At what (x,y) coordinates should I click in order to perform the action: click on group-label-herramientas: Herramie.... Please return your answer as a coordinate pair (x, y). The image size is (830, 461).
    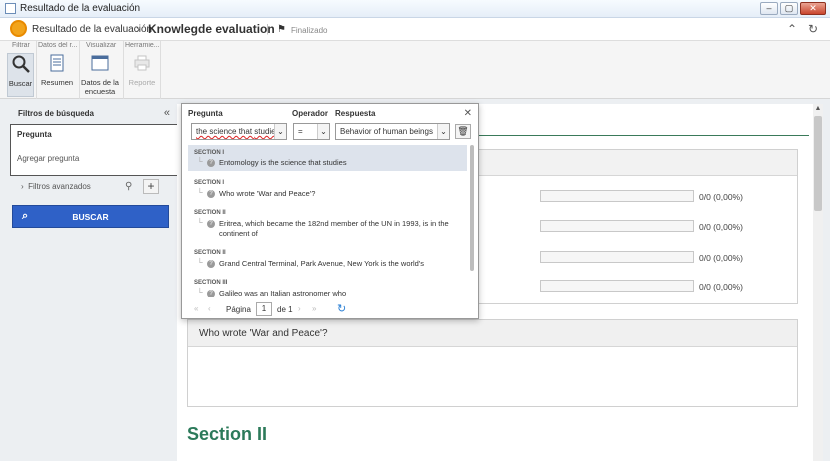
    Looking at the image, I should click on (142, 45).